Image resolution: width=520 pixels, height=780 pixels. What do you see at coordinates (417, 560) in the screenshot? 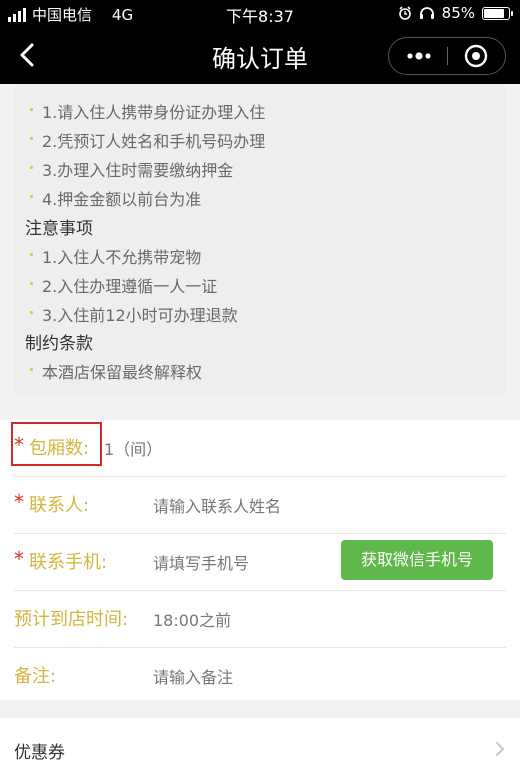
I see `get-wechat-phone-button: 获取微信手机号` at bounding box center [417, 560].